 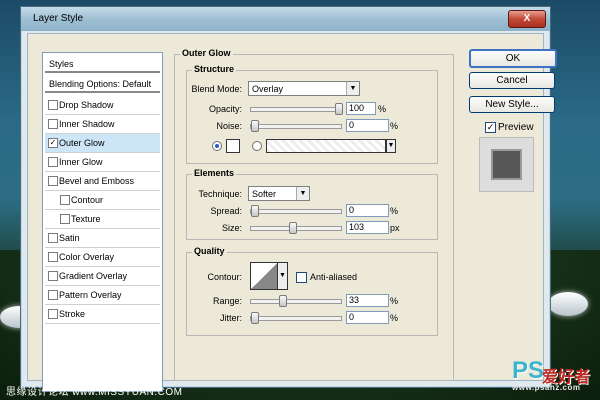 What do you see at coordinates (367, 317) in the screenshot?
I see `jitter-input: 0` at bounding box center [367, 317].